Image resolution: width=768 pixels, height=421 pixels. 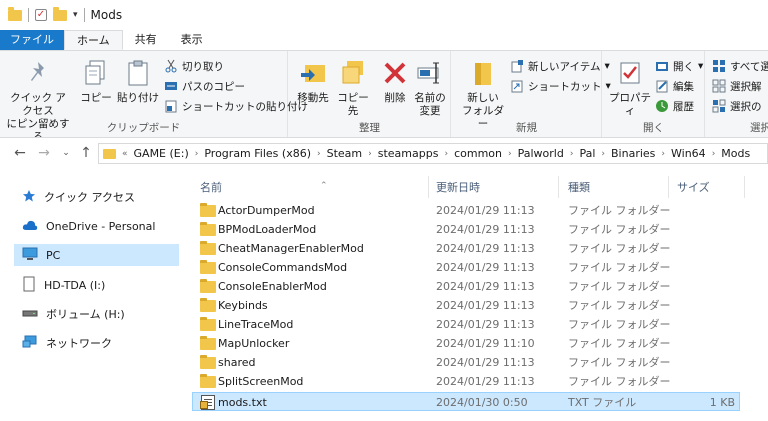 What do you see at coordinates (86, 153) in the screenshot?
I see `up-arrow-icon: ↑` at bounding box center [86, 153].